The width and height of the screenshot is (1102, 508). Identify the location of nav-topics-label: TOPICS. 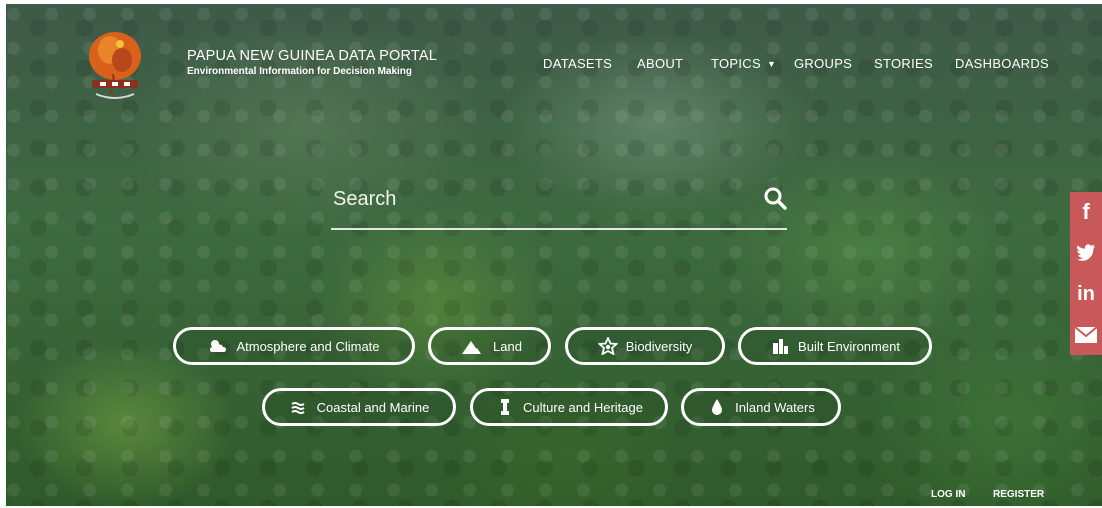
(736, 63).